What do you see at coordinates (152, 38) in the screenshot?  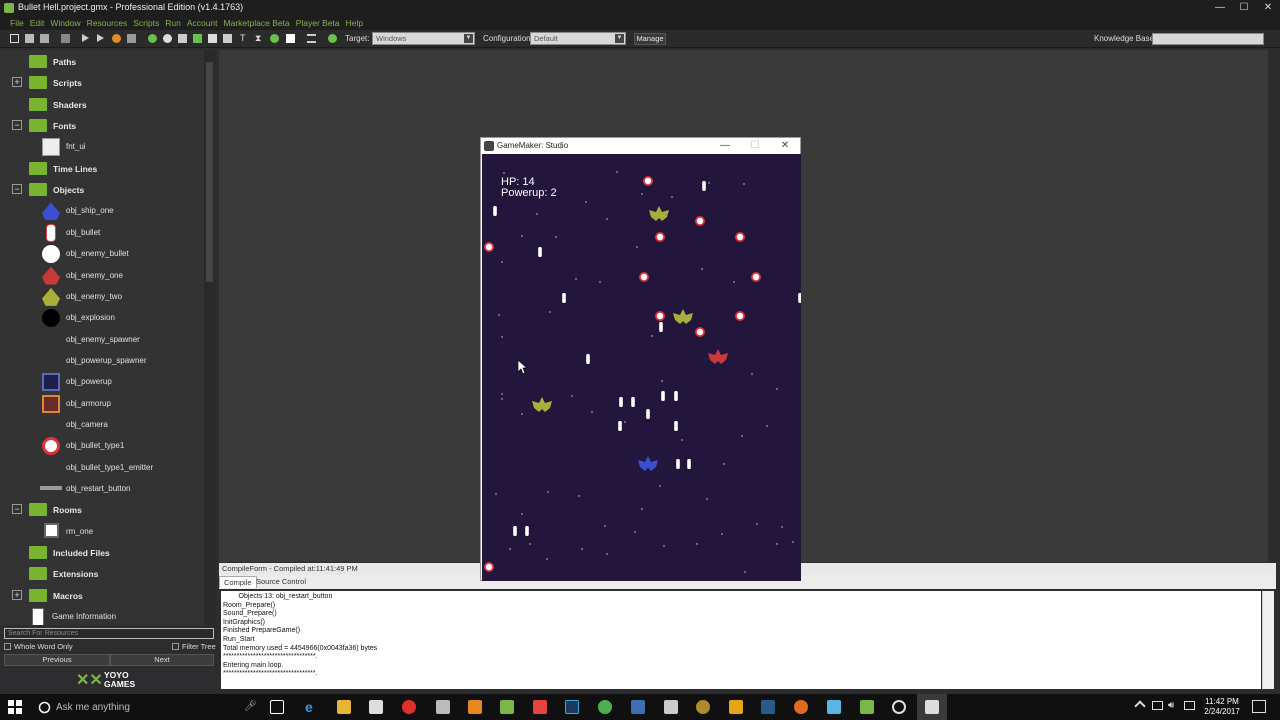 I see `sprite-icon` at bounding box center [152, 38].